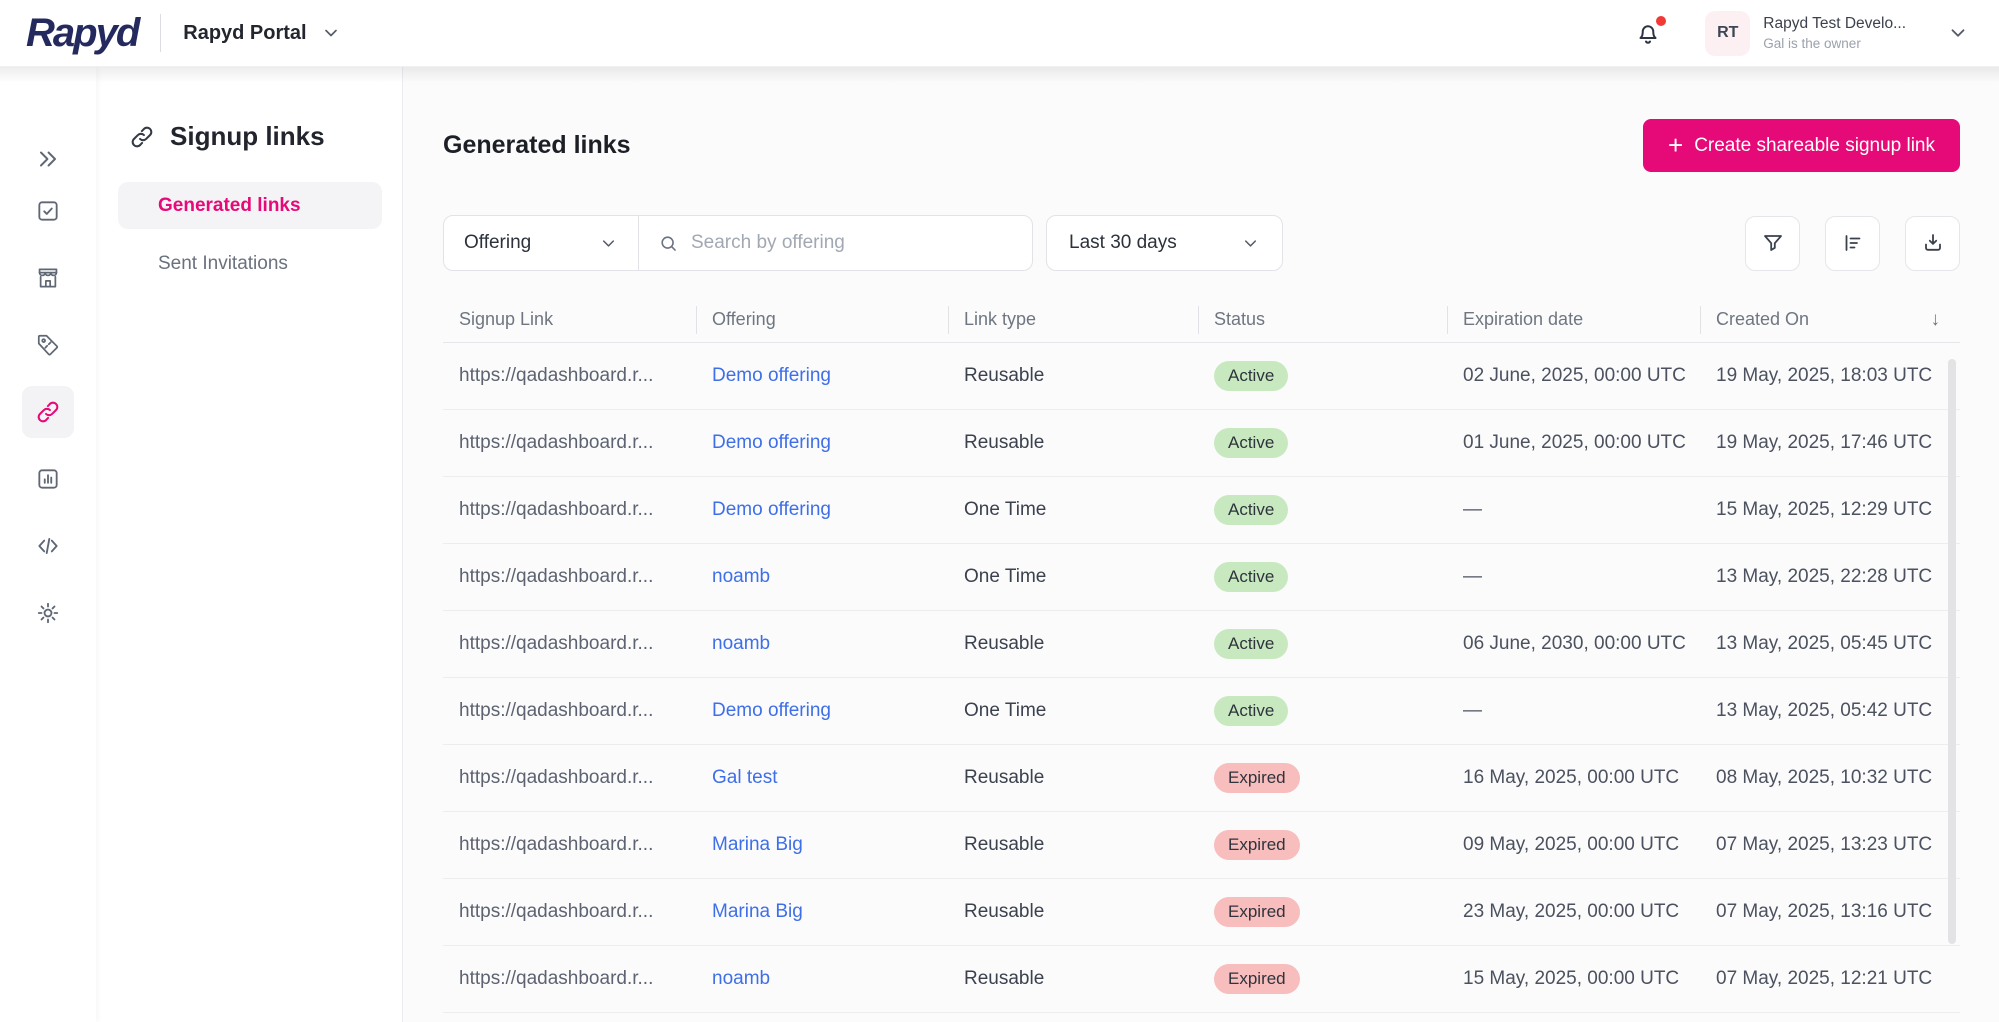 This screenshot has width=1999, height=1022. What do you see at coordinates (1073, 319) in the screenshot?
I see `column-header-link-type: Link type` at bounding box center [1073, 319].